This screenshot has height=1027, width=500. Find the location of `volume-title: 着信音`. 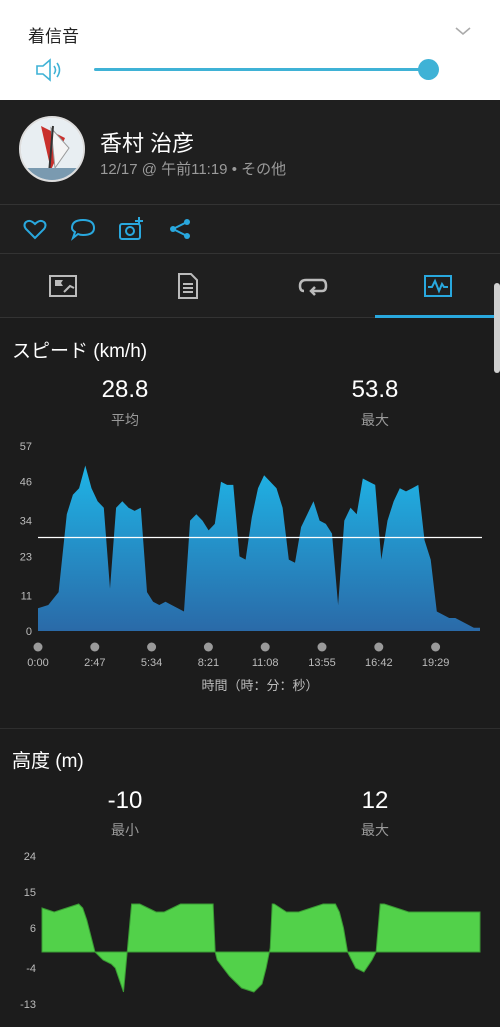

volume-title: 着信音 is located at coordinates (53, 36).